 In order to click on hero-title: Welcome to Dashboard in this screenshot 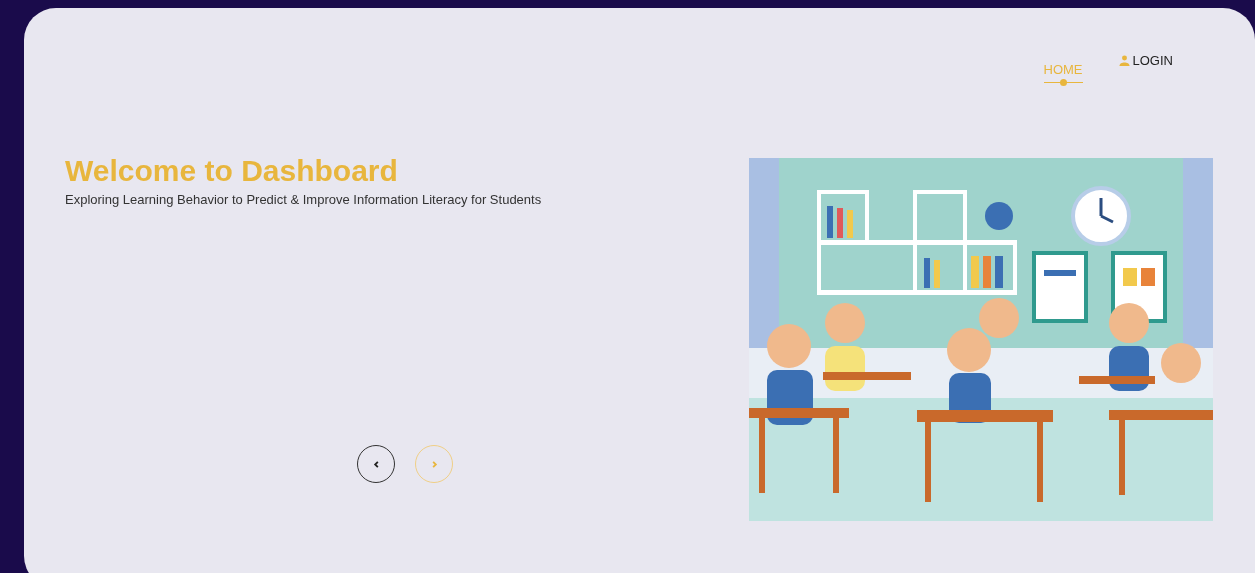, I will do `click(232, 171)`.